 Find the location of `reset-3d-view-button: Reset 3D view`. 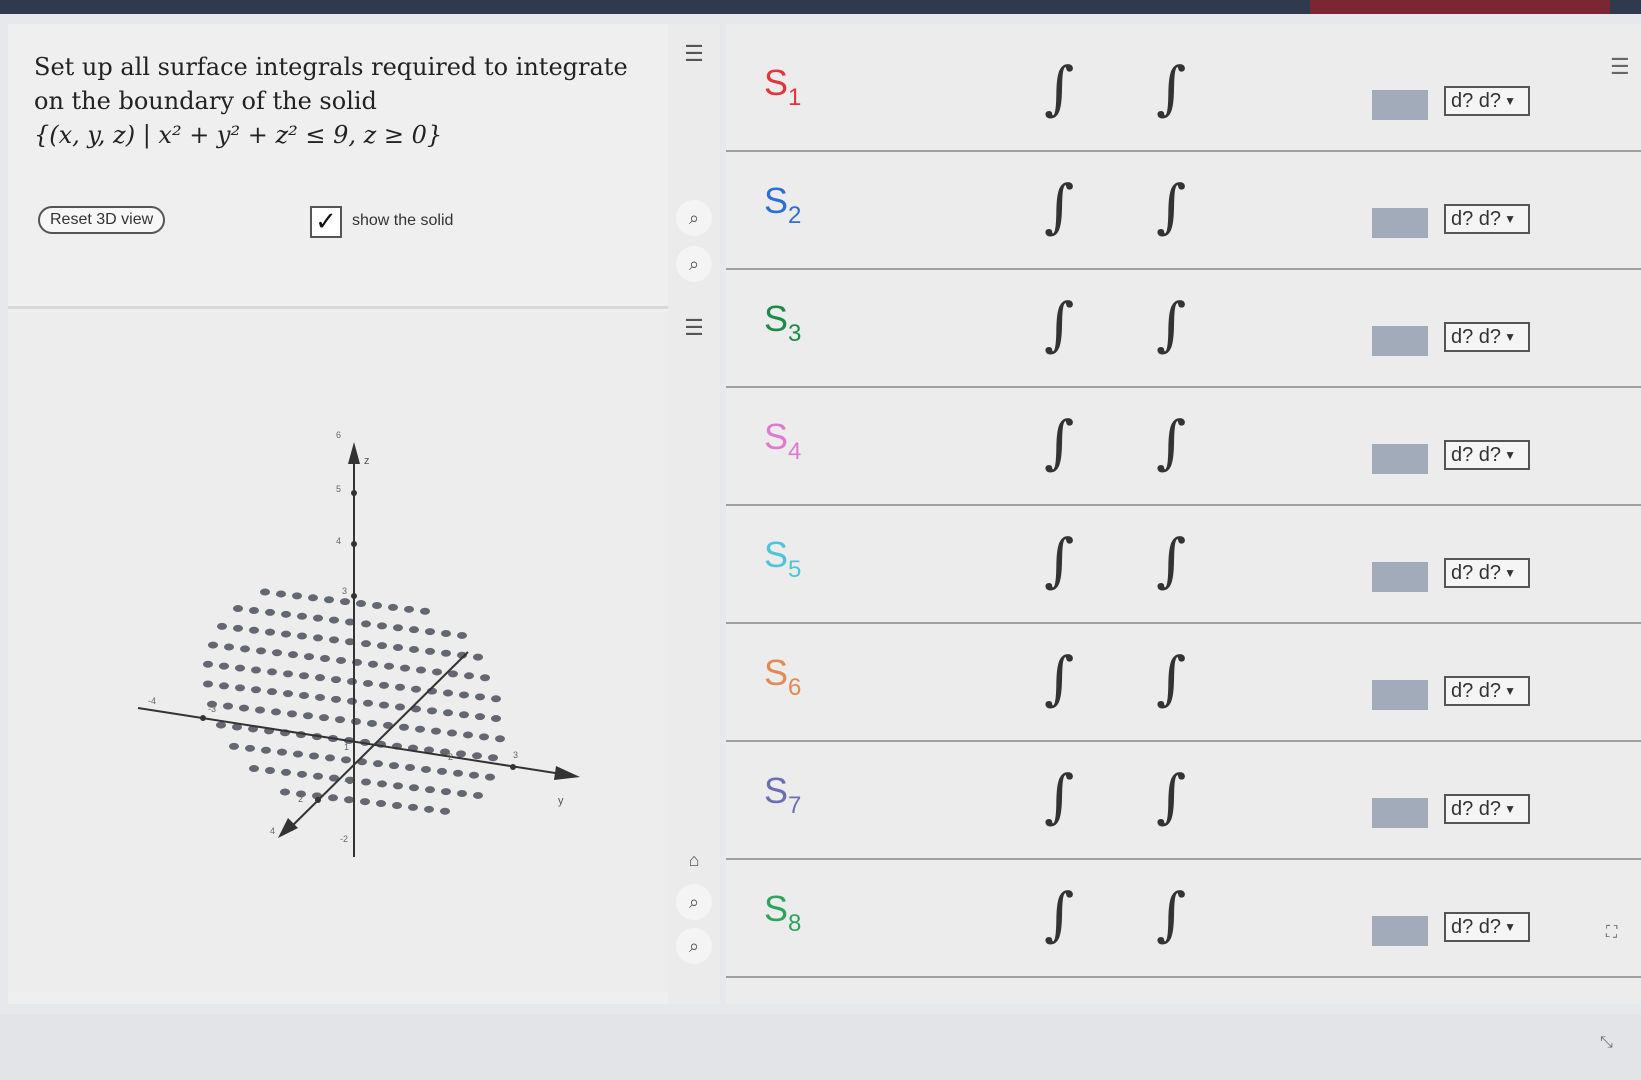

reset-3d-view-button: Reset 3D view is located at coordinates (102, 220).